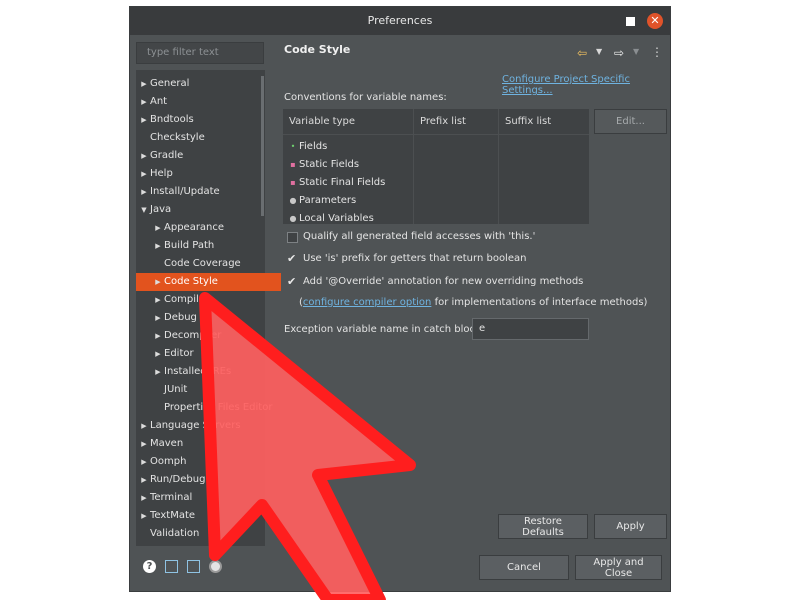 The image size is (800, 600). I want to click on configure-compiler-option-link: configure compiler option, so click(367, 302).